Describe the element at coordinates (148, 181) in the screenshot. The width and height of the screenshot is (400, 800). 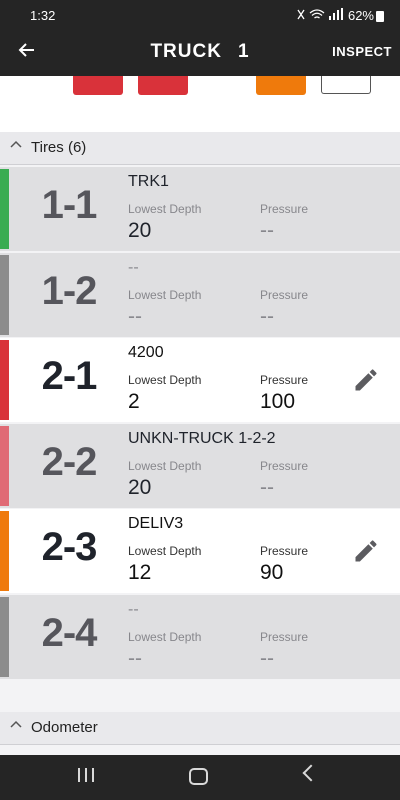
I see `tire-name: TRK1` at that location.